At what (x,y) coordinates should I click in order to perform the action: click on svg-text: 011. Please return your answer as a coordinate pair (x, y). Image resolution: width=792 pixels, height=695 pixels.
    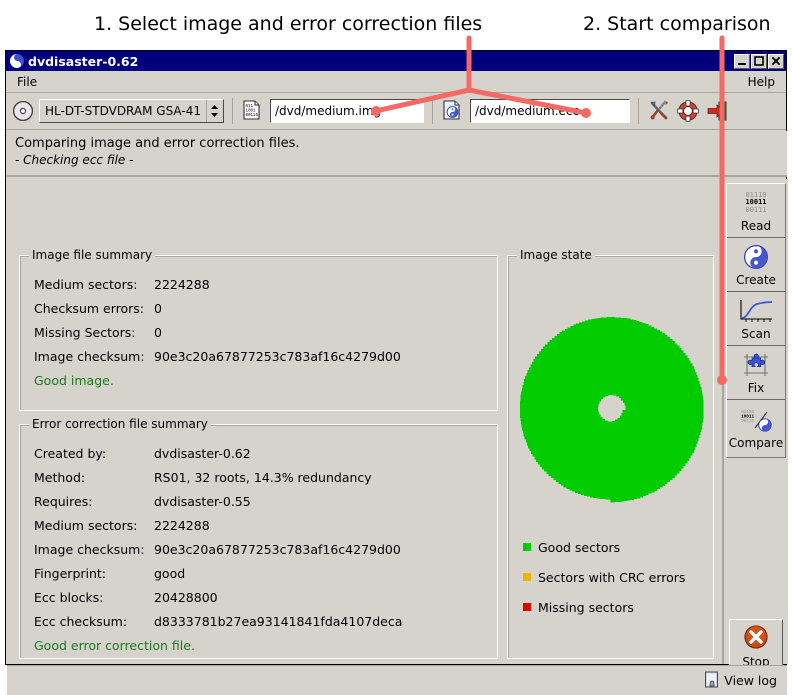
    Looking at the image, I should click on (249, 107).